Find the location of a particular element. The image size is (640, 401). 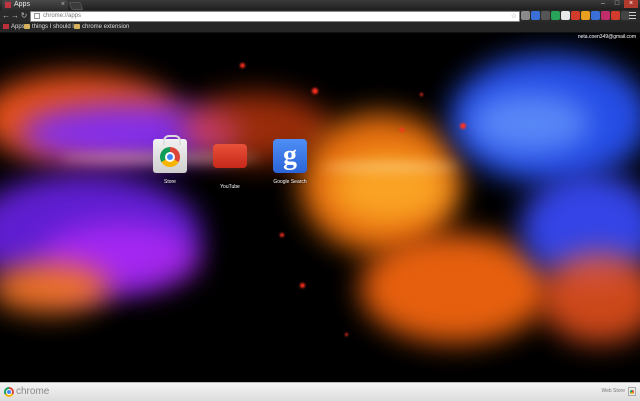

reload-button: ↻ is located at coordinates (24, 16).